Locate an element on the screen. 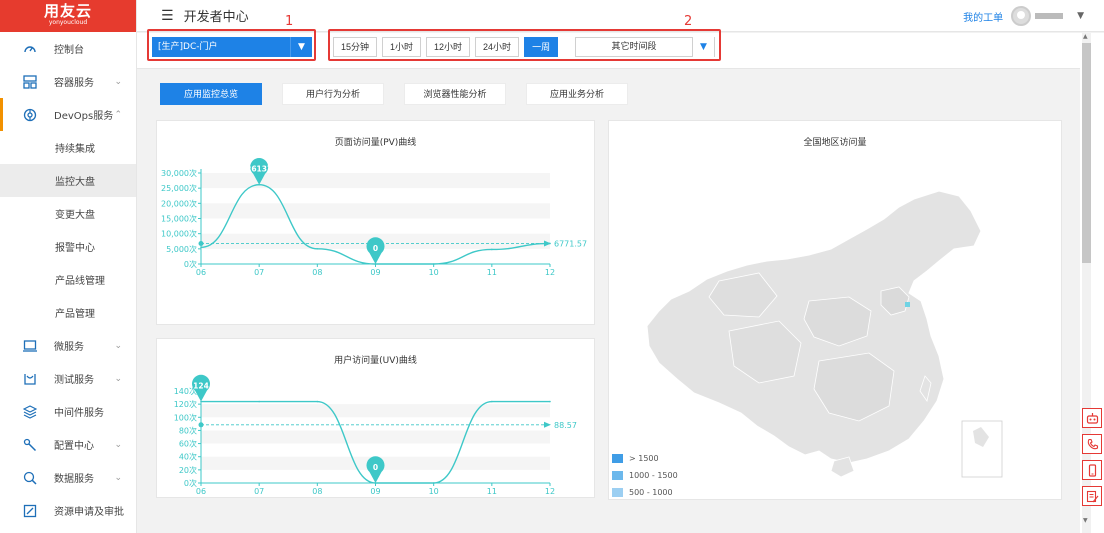  beijing-region-highlight is located at coordinates (907, 304).